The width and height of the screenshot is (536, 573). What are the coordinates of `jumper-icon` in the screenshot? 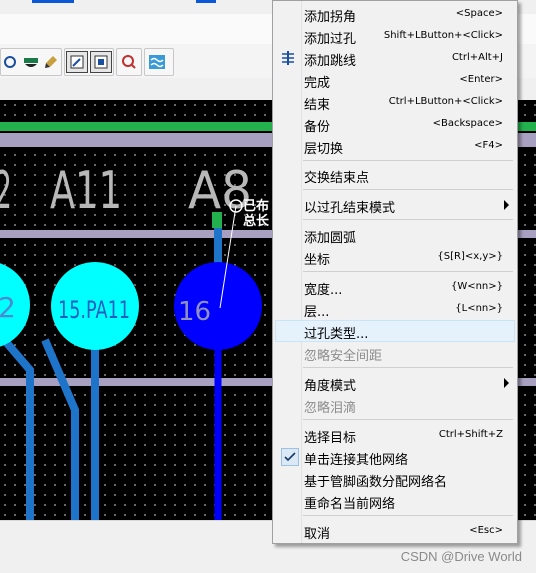 It's located at (288, 60).